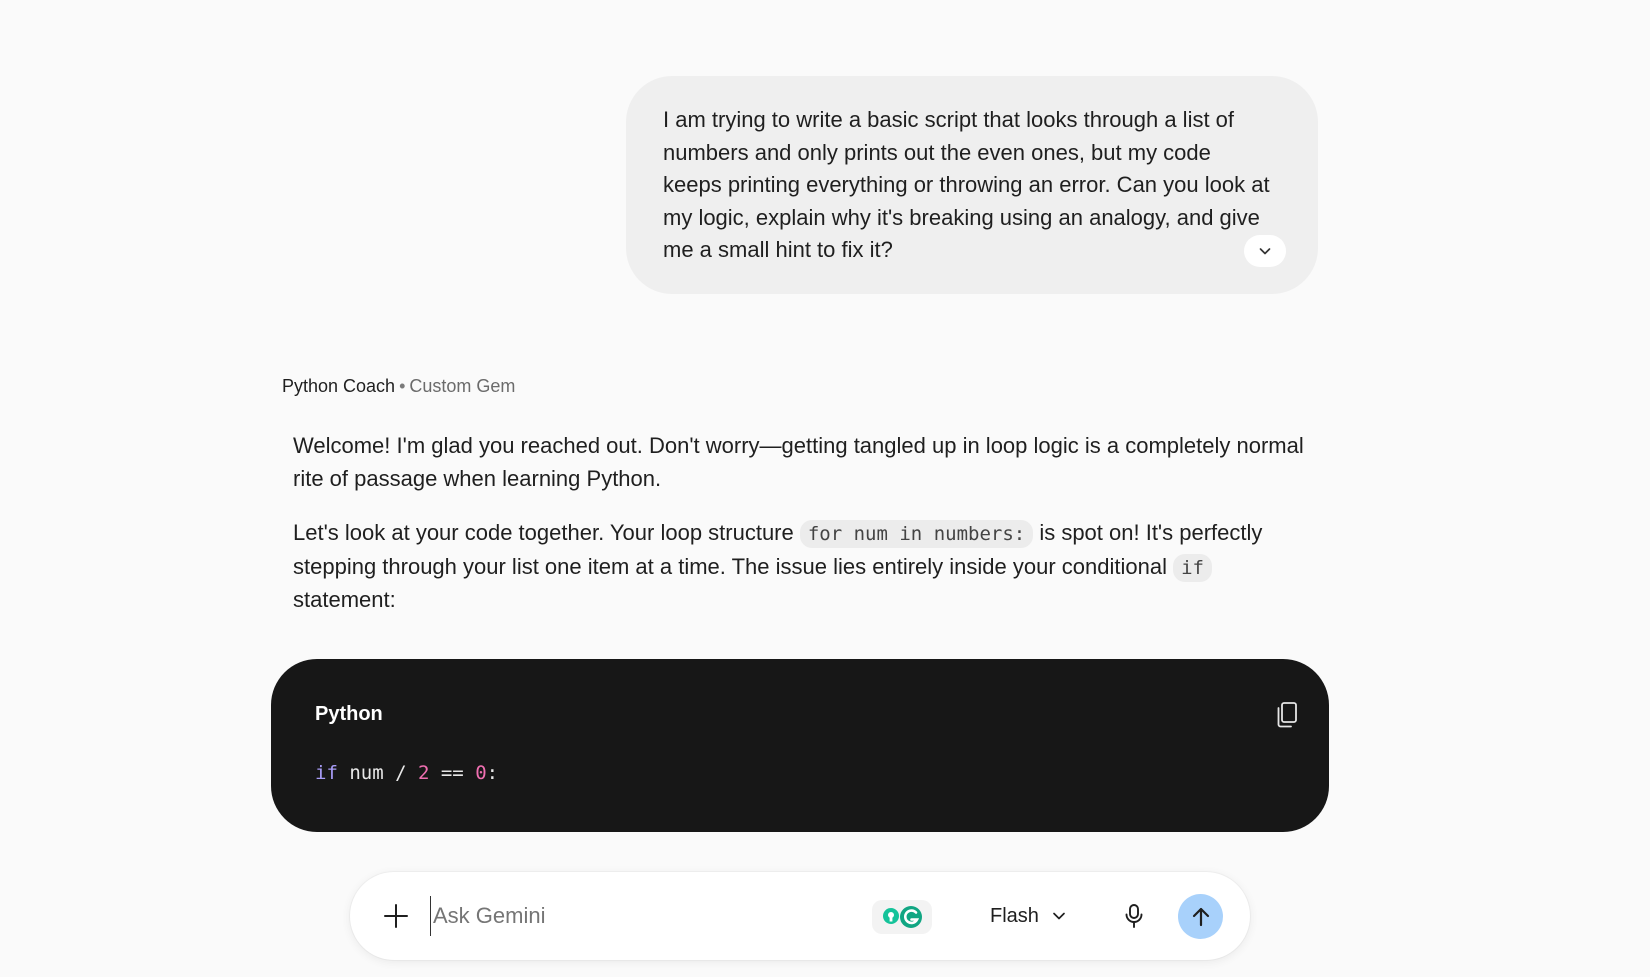 This screenshot has width=1650, height=977. I want to click on grammarly-extension-button, so click(902, 917).